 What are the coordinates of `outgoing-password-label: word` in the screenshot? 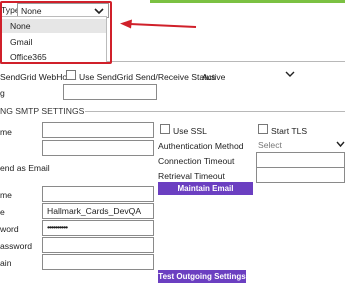 It's located at (9, 229).